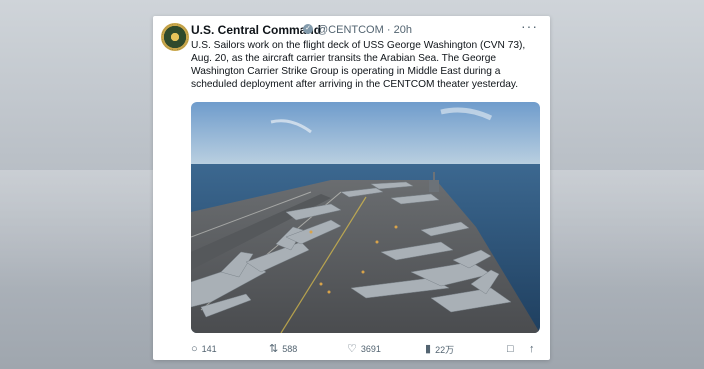  I want to click on action-bar: ○ 141 ⇅ 588 ♡ 3691 ▮ 22万 □ ↑, so click(366, 349).